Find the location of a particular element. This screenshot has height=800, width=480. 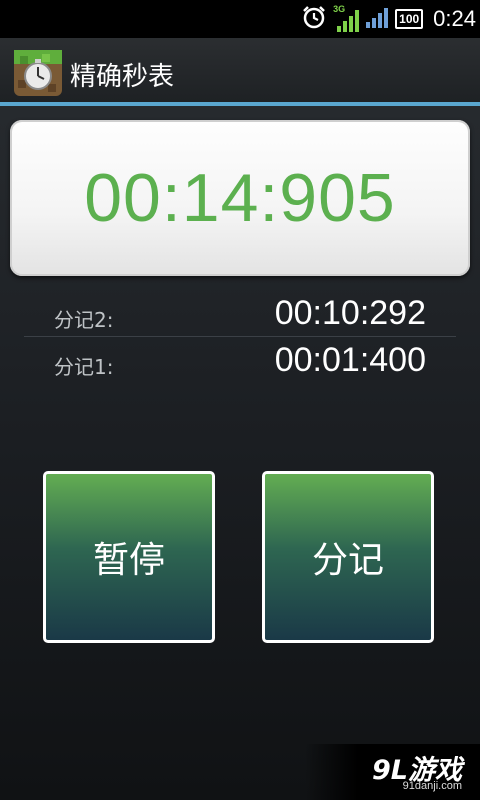

lap-time: 00:10:292 is located at coordinates (350, 312).